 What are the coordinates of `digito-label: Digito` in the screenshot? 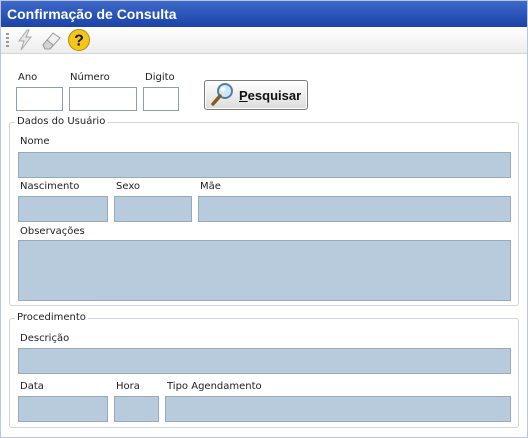 It's located at (160, 77).